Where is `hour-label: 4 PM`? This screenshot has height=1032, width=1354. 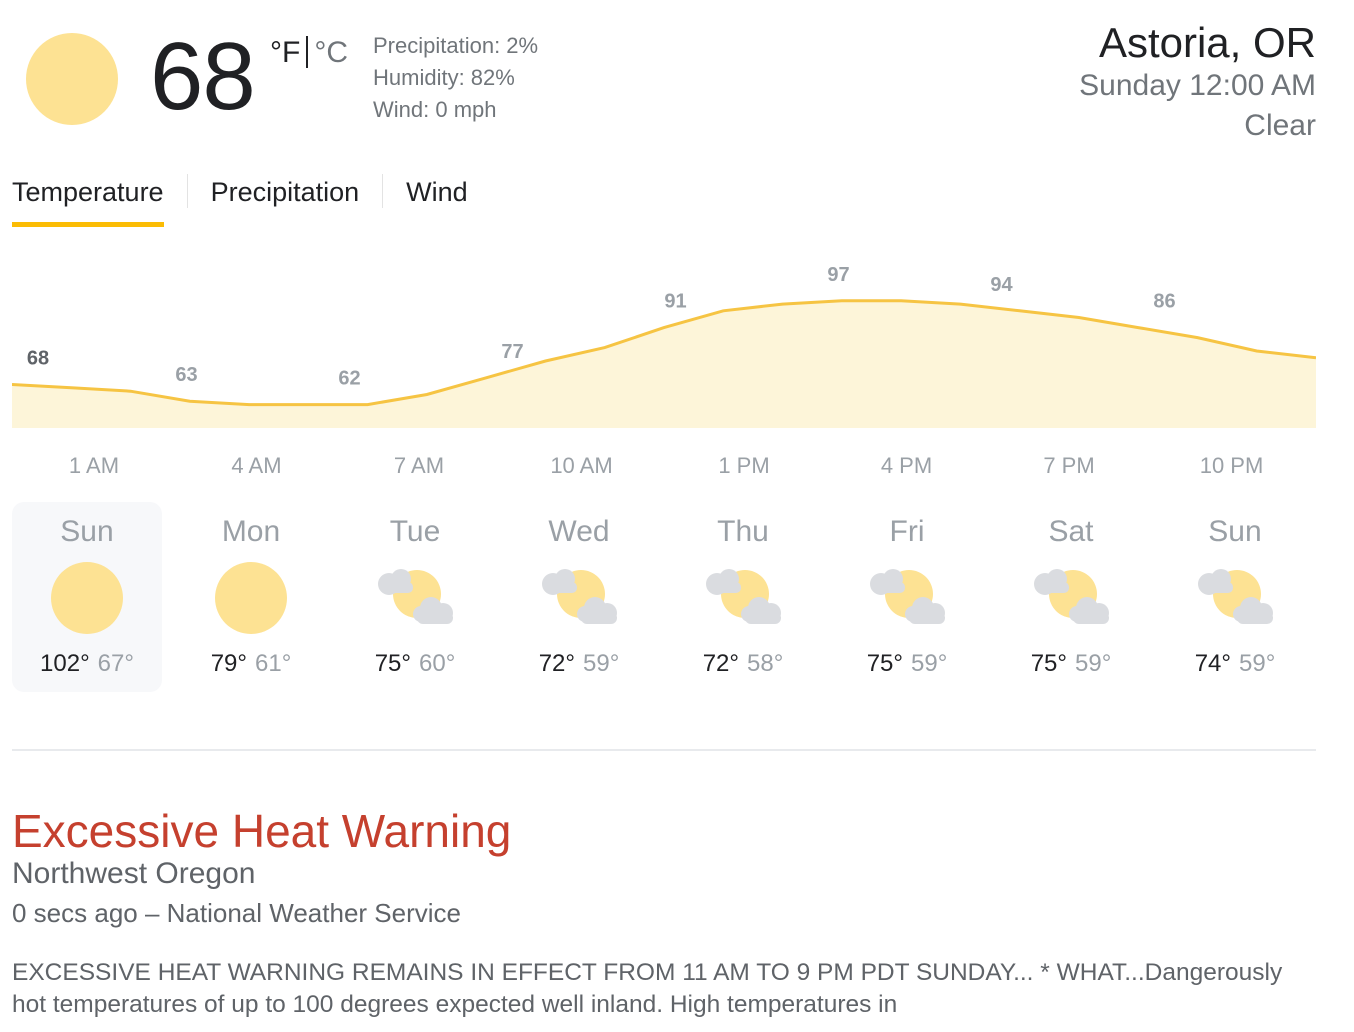
hour-label: 4 PM is located at coordinates (906, 465).